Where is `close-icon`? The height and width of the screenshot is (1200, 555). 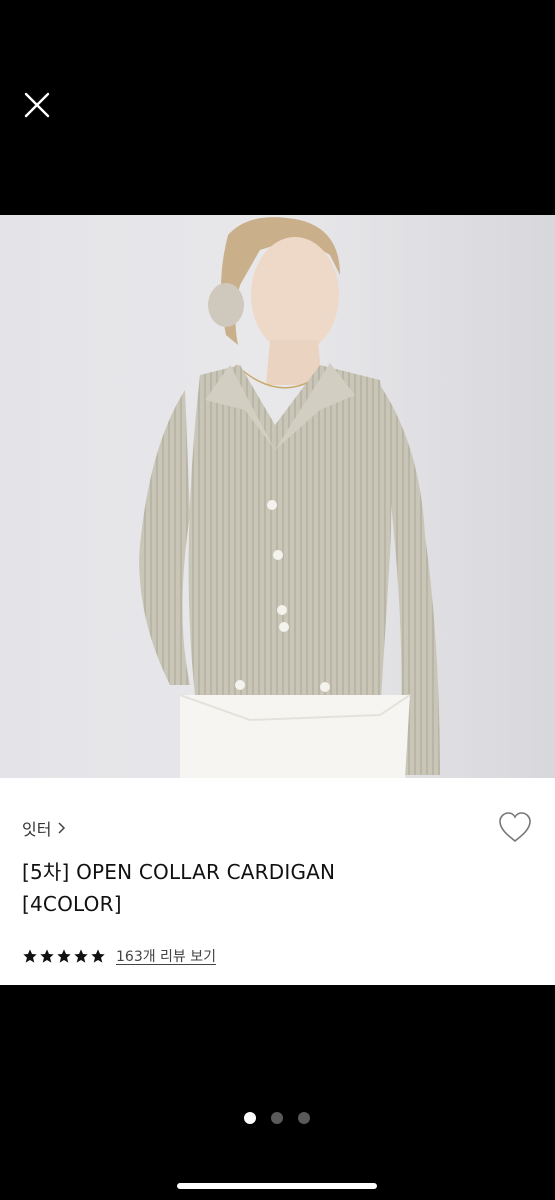 close-icon is located at coordinates (37, 105).